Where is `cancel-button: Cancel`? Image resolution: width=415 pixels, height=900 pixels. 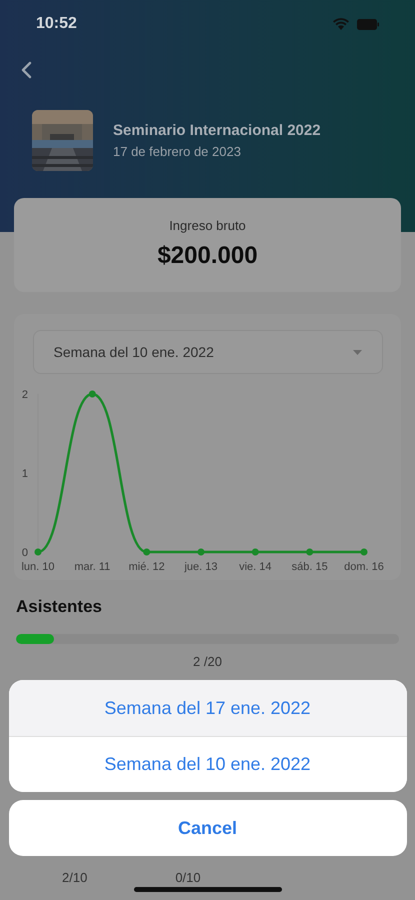
cancel-button: Cancel is located at coordinates (207, 828).